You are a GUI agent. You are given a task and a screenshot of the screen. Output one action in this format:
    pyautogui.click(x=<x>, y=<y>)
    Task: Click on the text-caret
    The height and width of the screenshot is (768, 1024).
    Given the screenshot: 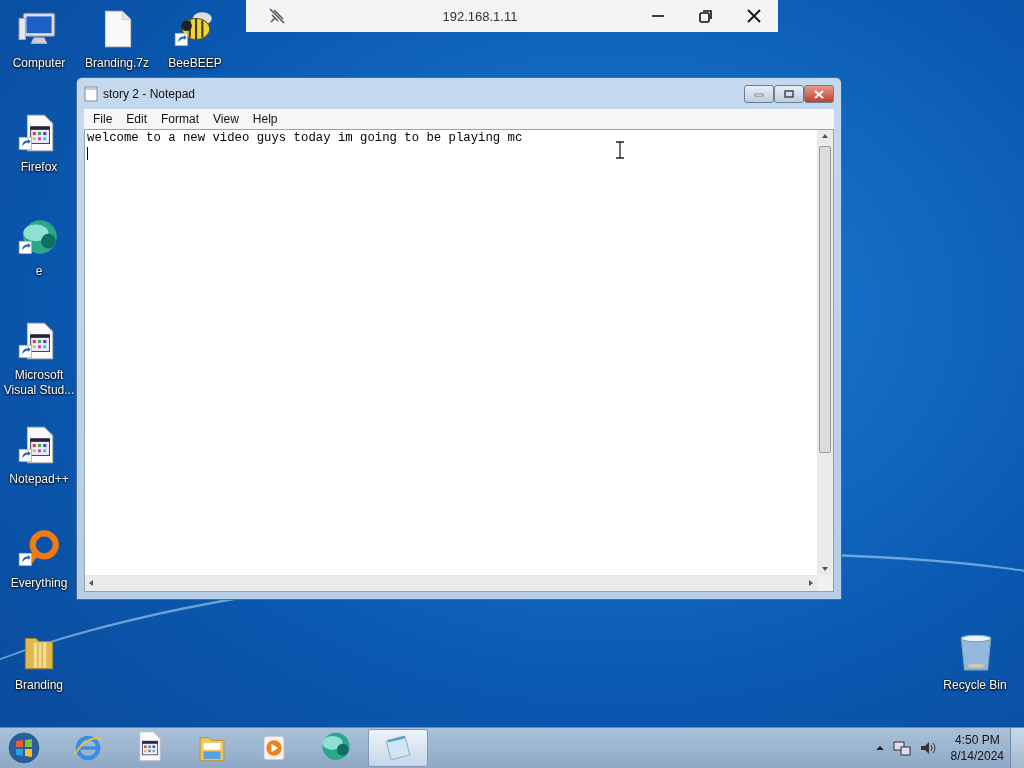 What is the action you would take?
    pyautogui.click(x=87, y=153)
    